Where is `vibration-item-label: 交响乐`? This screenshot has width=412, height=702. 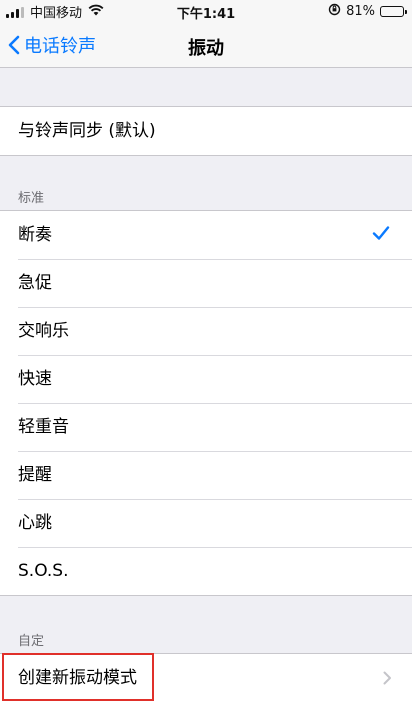
vibration-item-label: 交响乐 is located at coordinates (43, 331).